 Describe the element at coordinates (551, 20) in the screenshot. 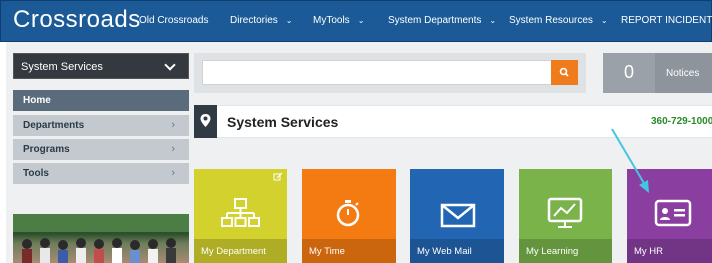

I see `nav-label: System Resources` at that location.